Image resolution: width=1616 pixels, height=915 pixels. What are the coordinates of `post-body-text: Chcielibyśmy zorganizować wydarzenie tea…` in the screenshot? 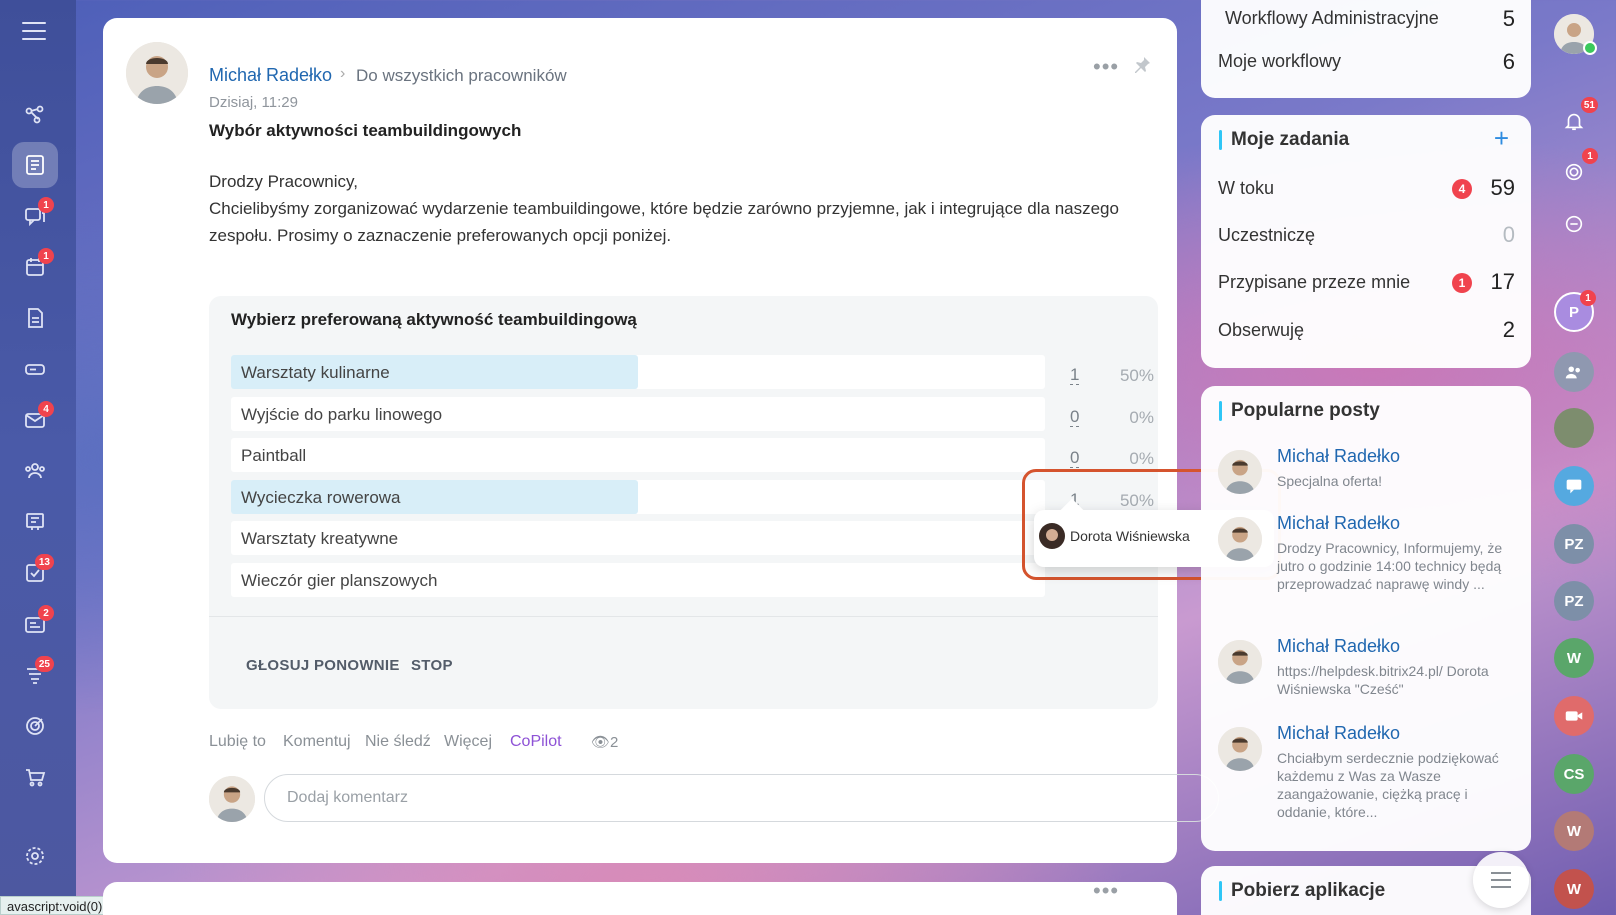 It's located at (664, 222).